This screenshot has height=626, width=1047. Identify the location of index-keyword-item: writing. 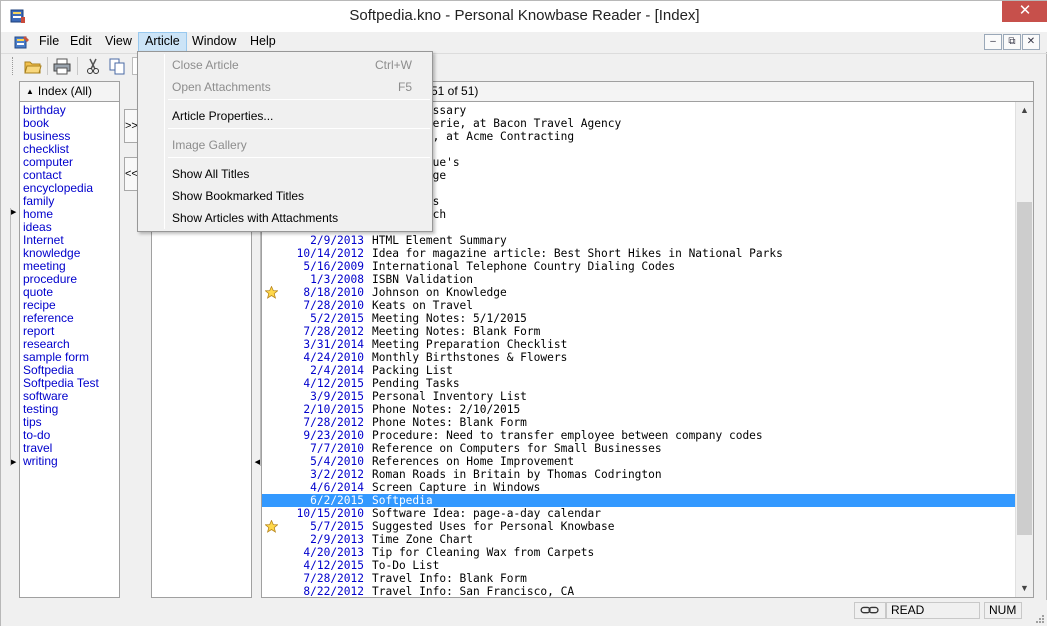
(69, 461).